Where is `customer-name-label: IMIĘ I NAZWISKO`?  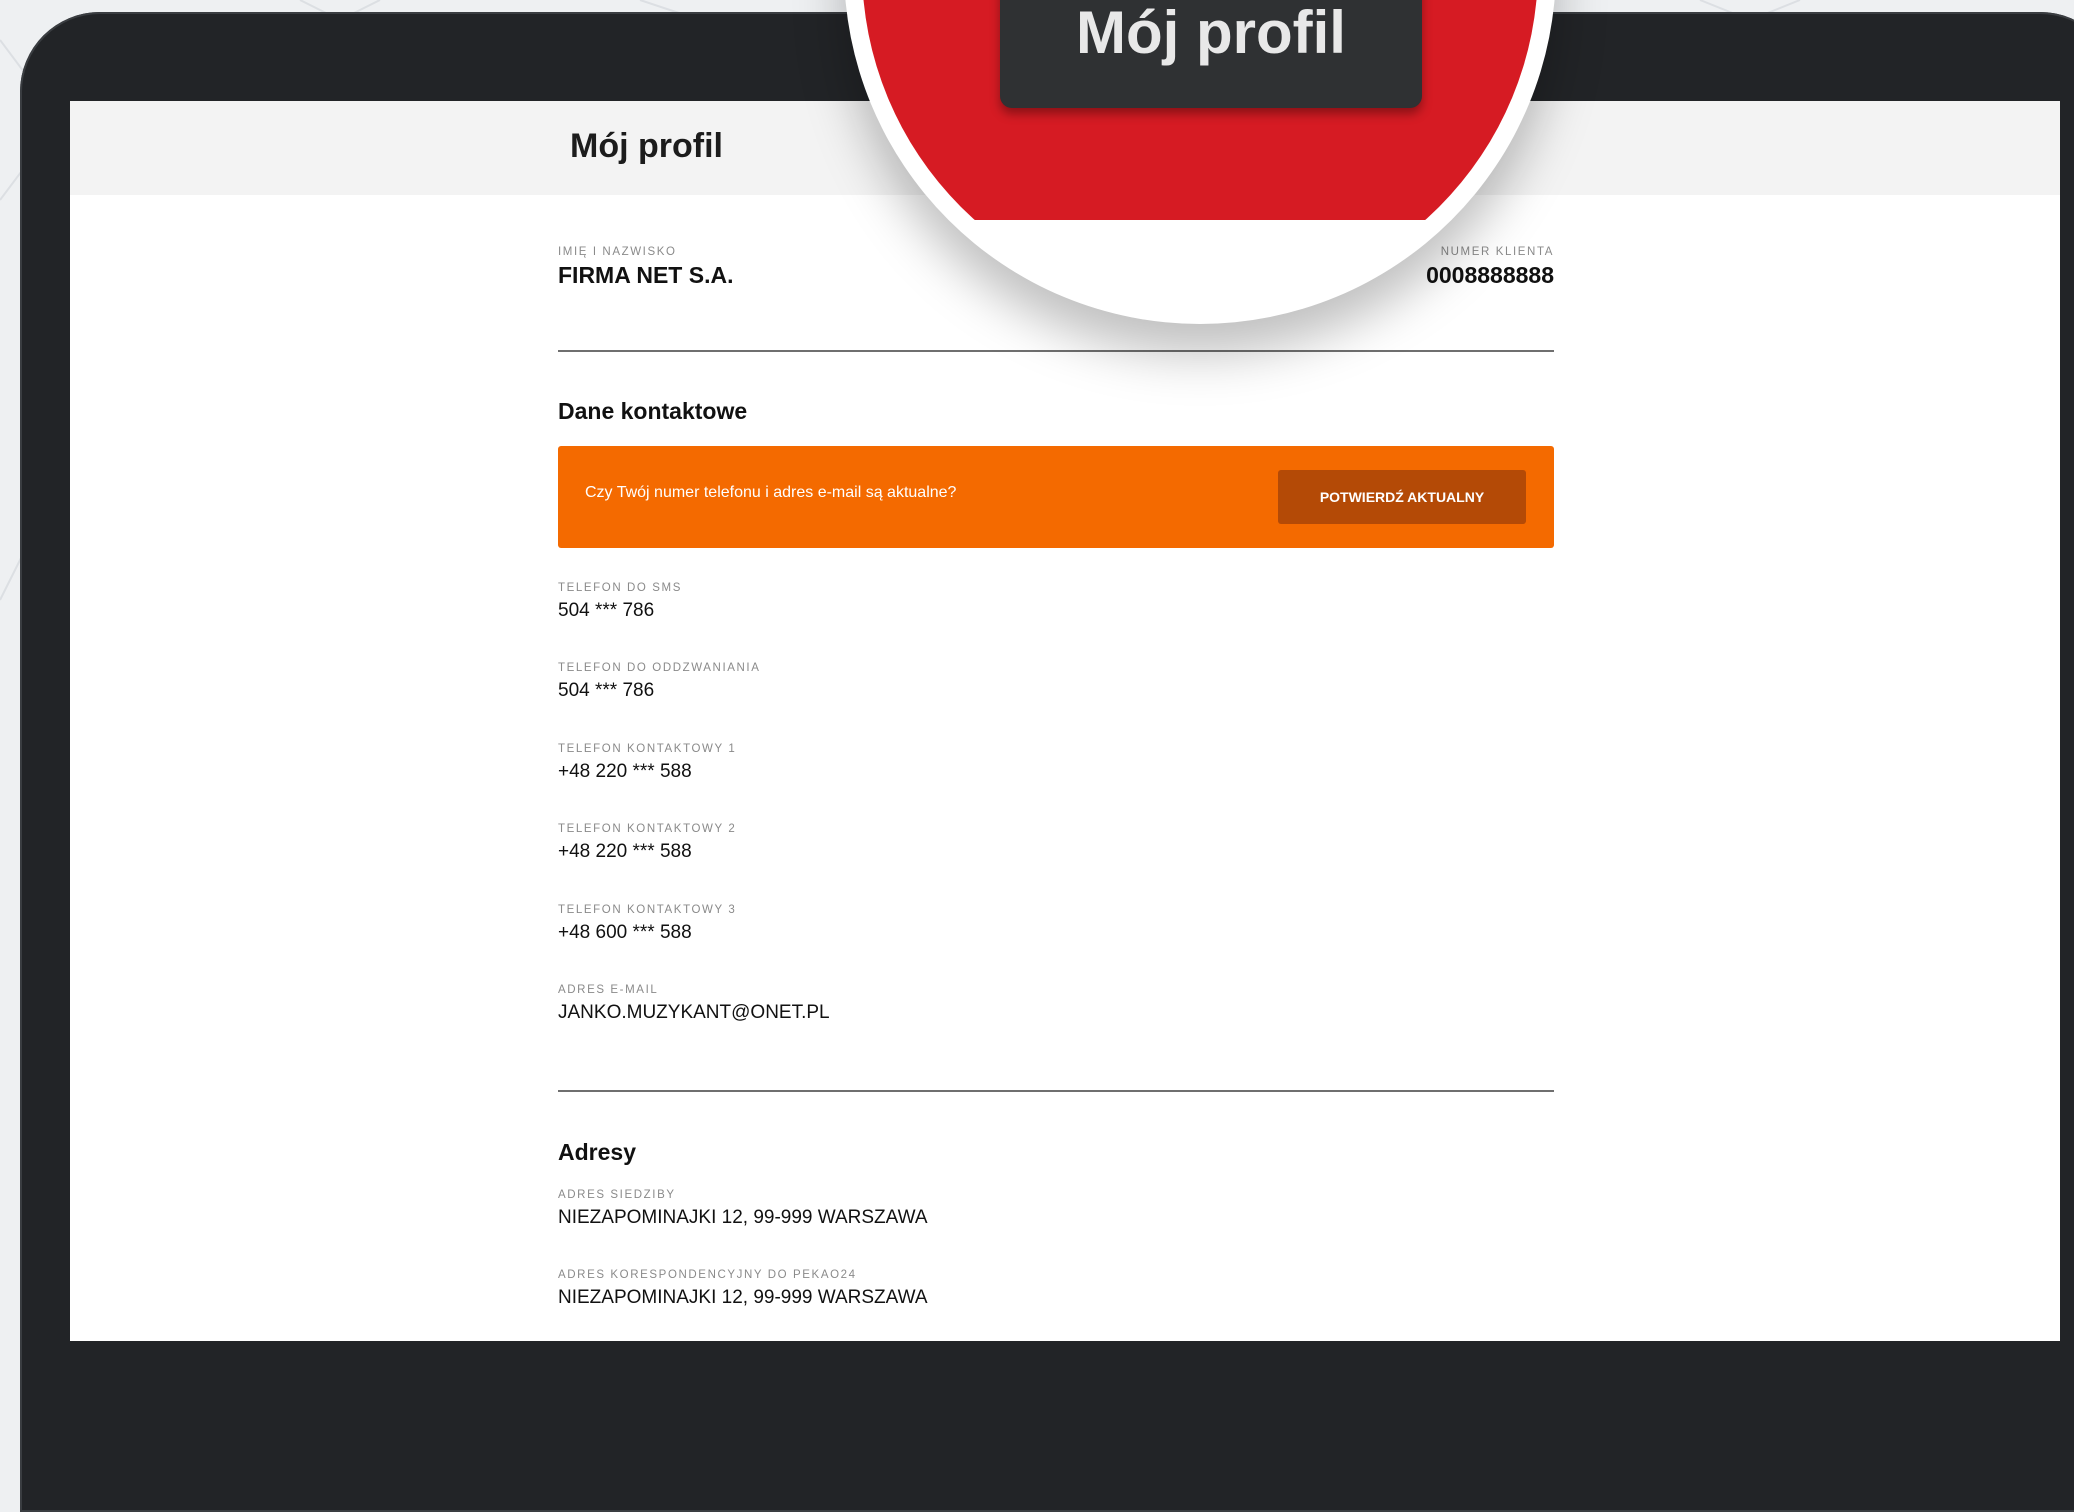 customer-name-label: IMIĘ I NAZWISKO is located at coordinates (617, 252).